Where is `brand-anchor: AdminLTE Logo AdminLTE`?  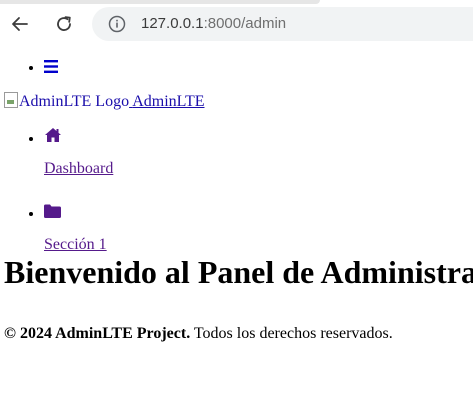 brand-anchor: AdminLTE Logo AdminLTE is located at coordinates (104, 101).